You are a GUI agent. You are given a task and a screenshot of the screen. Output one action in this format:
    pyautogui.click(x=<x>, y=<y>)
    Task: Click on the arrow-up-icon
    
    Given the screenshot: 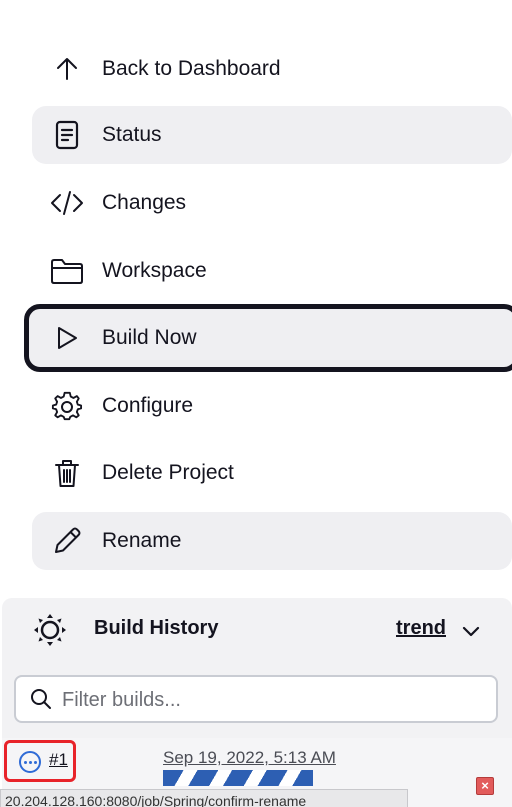 What is the action you would take?
    pyautogui.click(x=67, y=69)
    